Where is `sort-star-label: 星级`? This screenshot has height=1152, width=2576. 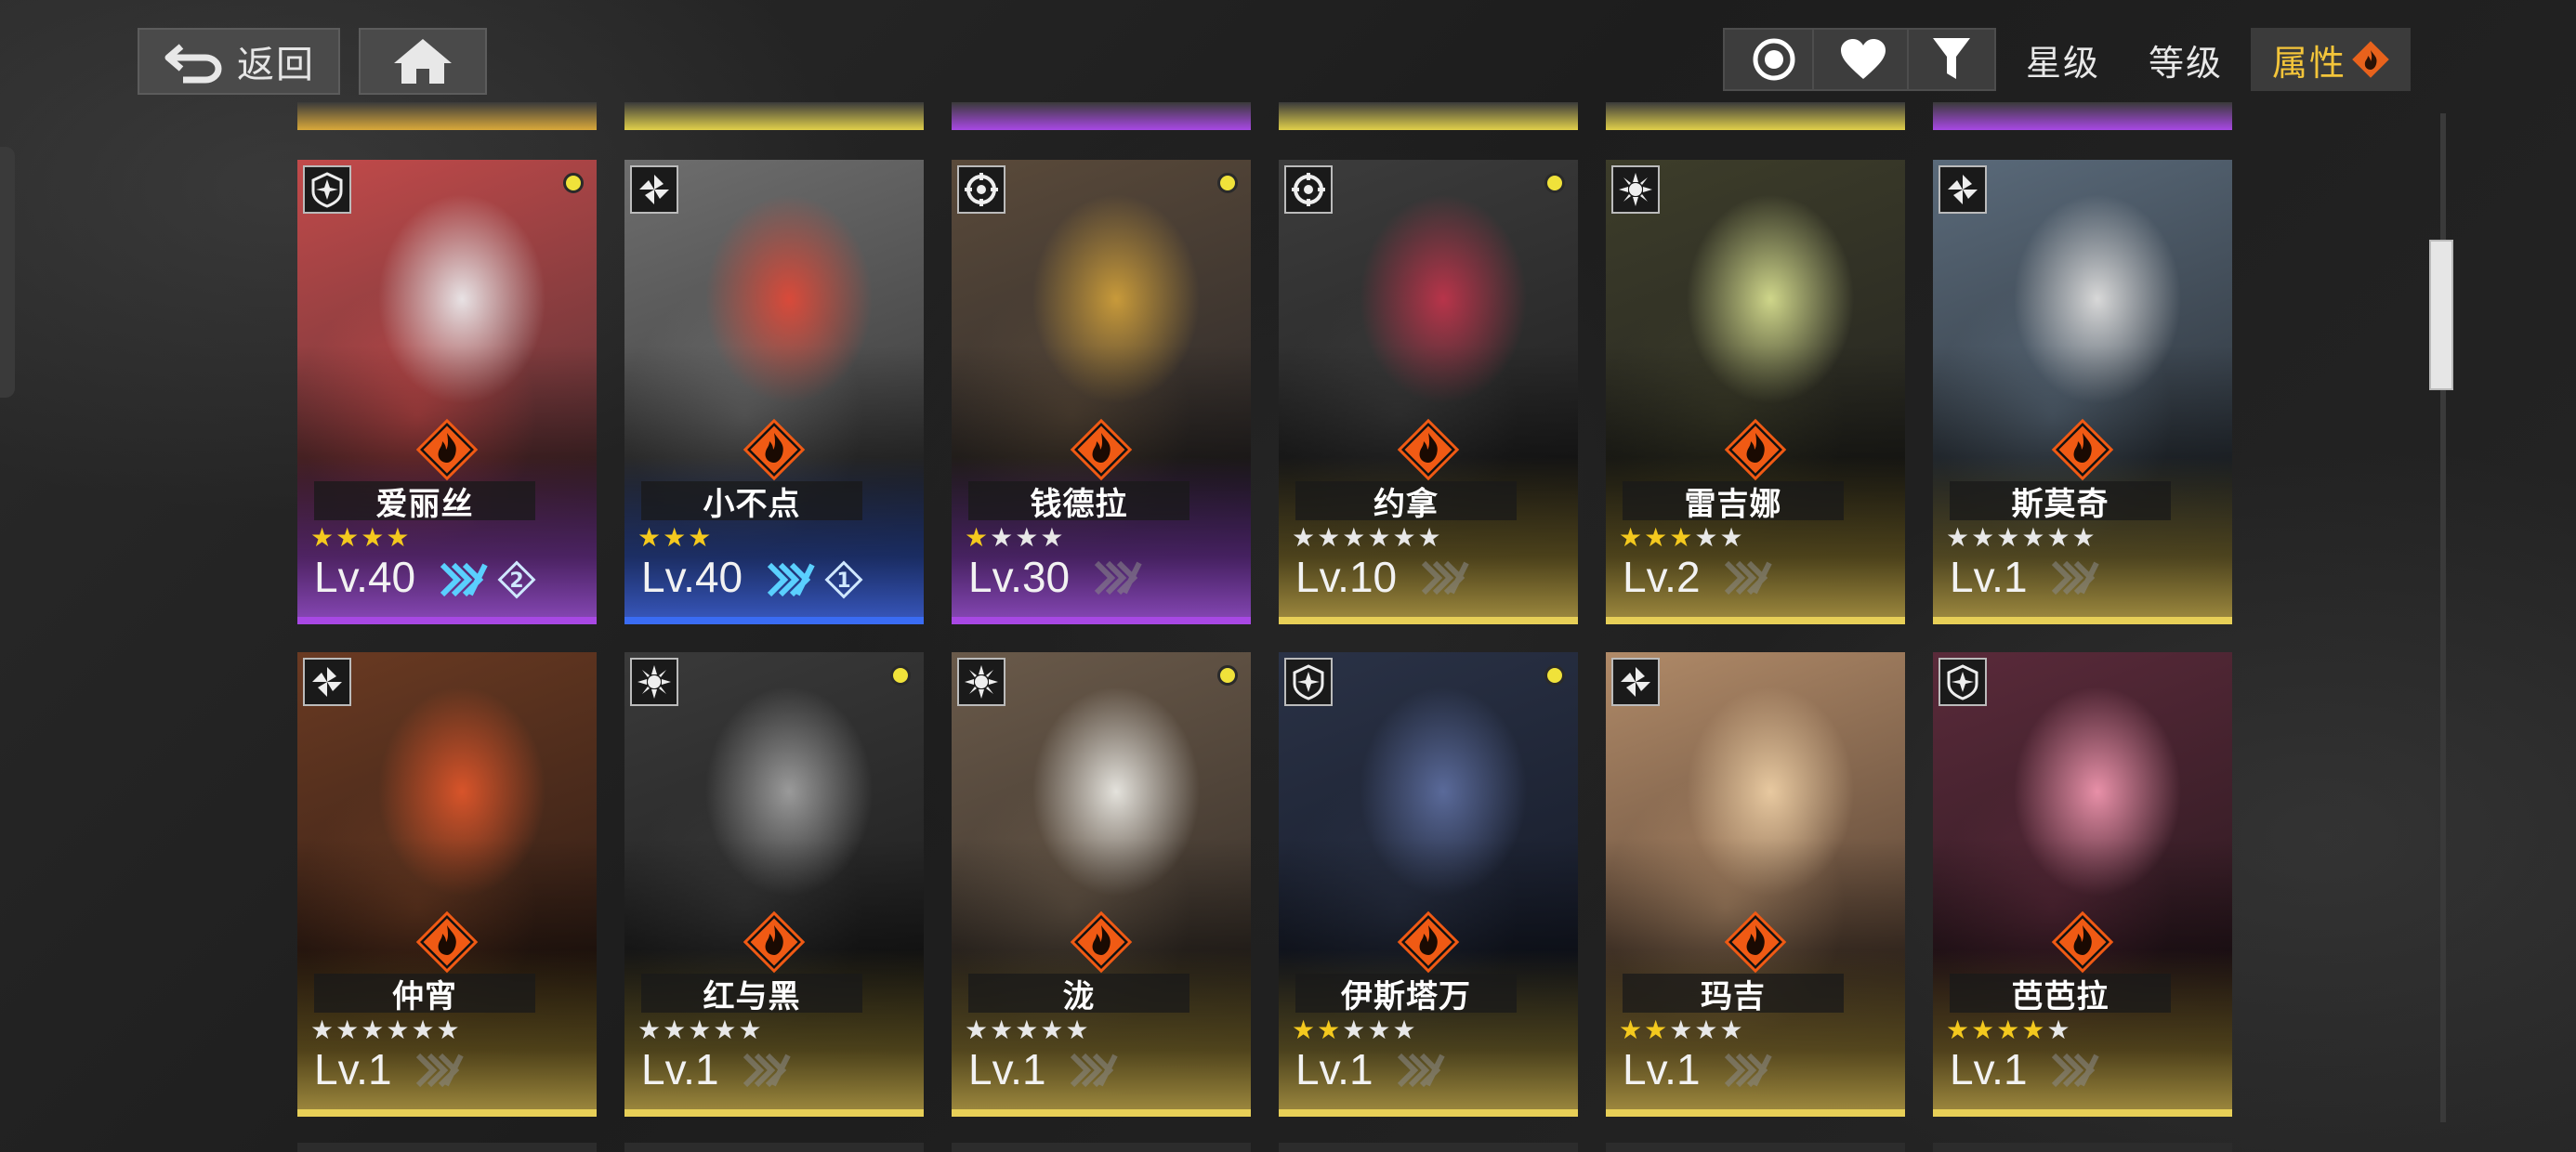 sort-star-label: 星级 is located at coordinates (2063, 63).